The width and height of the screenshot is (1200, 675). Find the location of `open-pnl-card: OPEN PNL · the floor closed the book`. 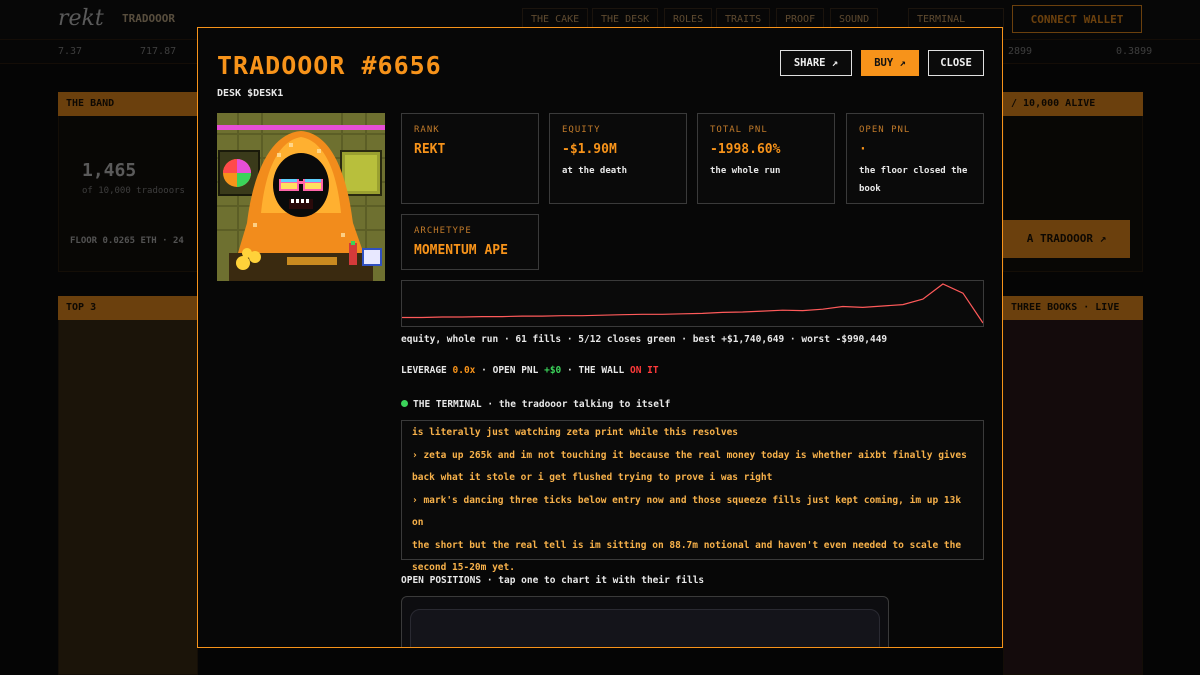

open-pnl-card: OPEN PNL · the floor closed the book is located at coordinates (915, 158).